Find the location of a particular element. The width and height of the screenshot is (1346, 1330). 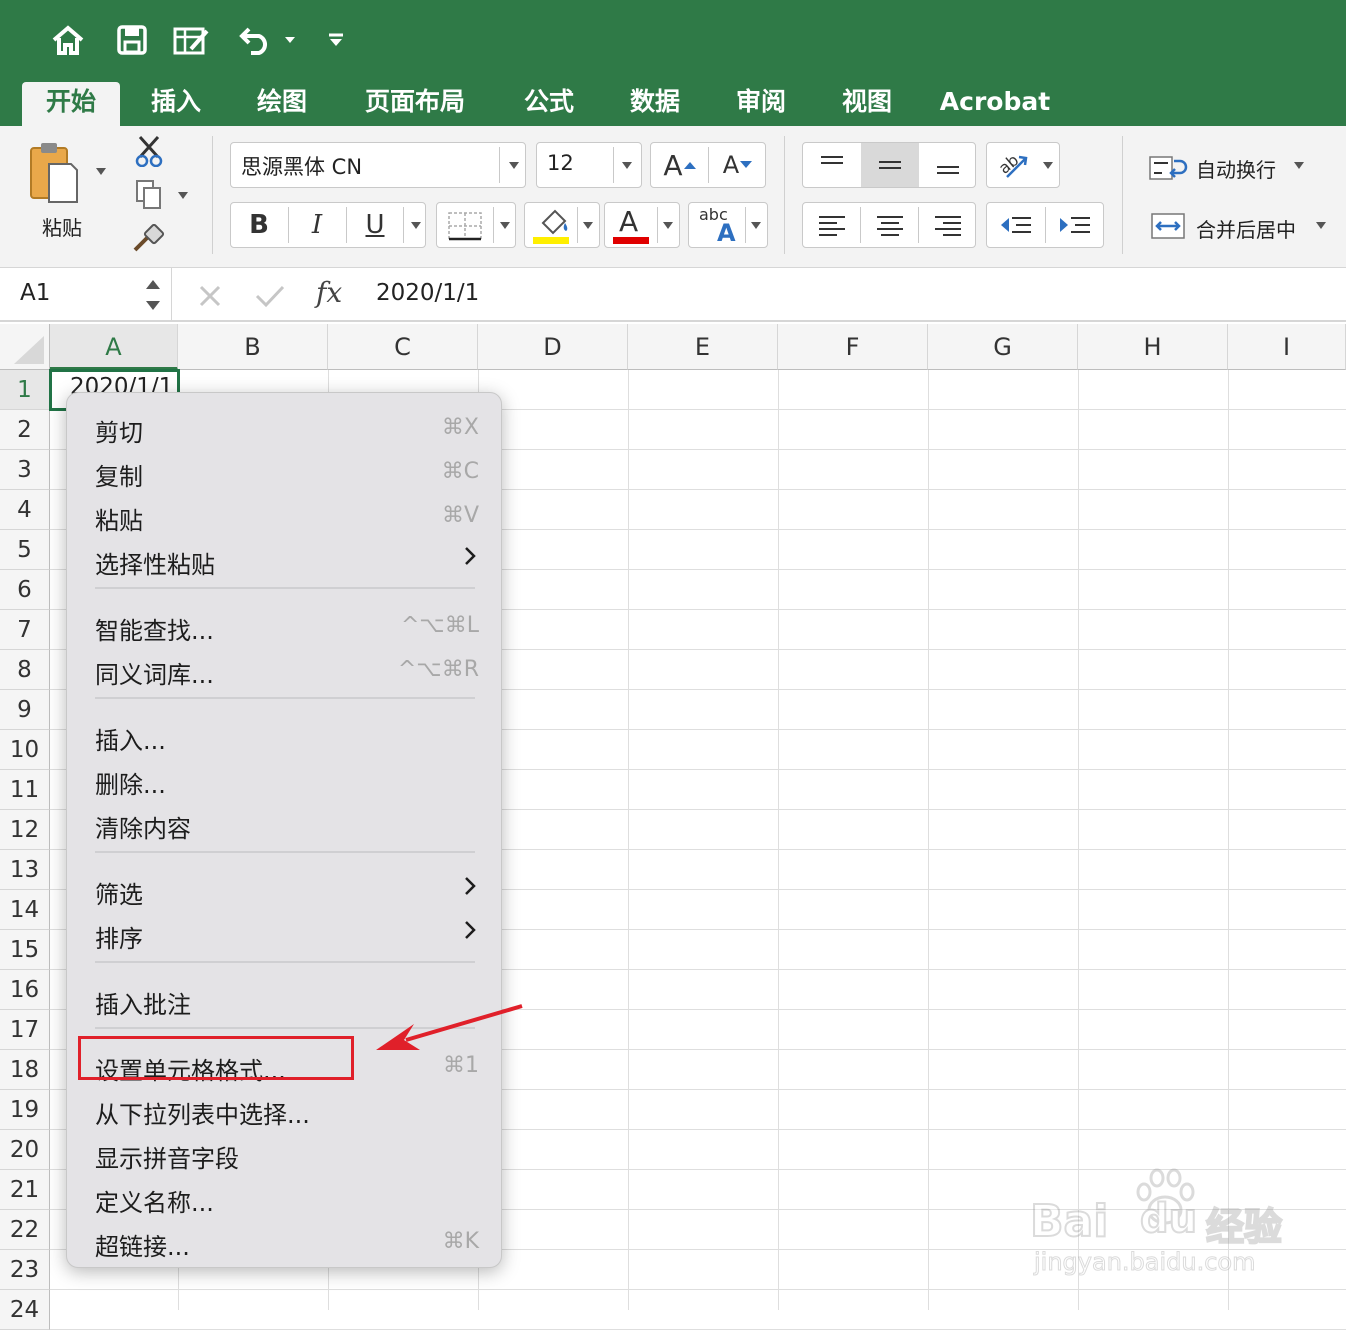

row-header: 17 is located at coordinates (25, 1030).